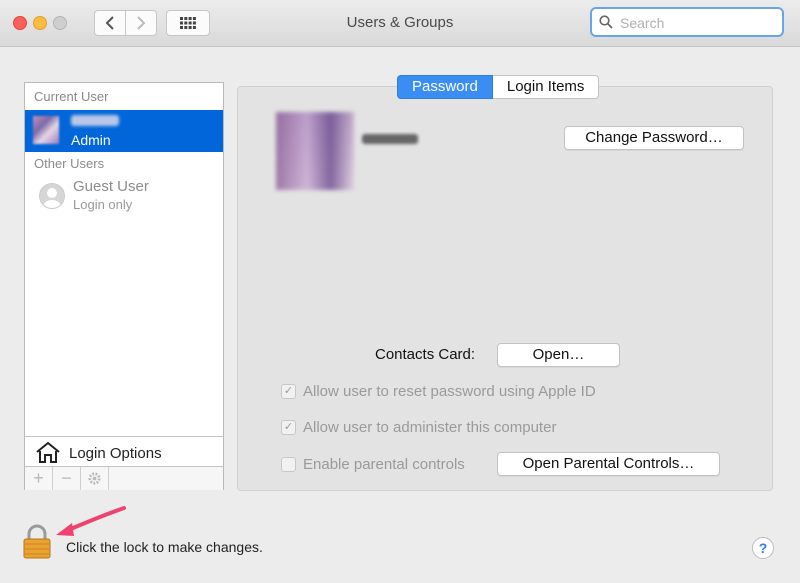 The width and height of the screenshot is (800, 583). I want to click on tab-login-items: Login Items, so click(546, 87).